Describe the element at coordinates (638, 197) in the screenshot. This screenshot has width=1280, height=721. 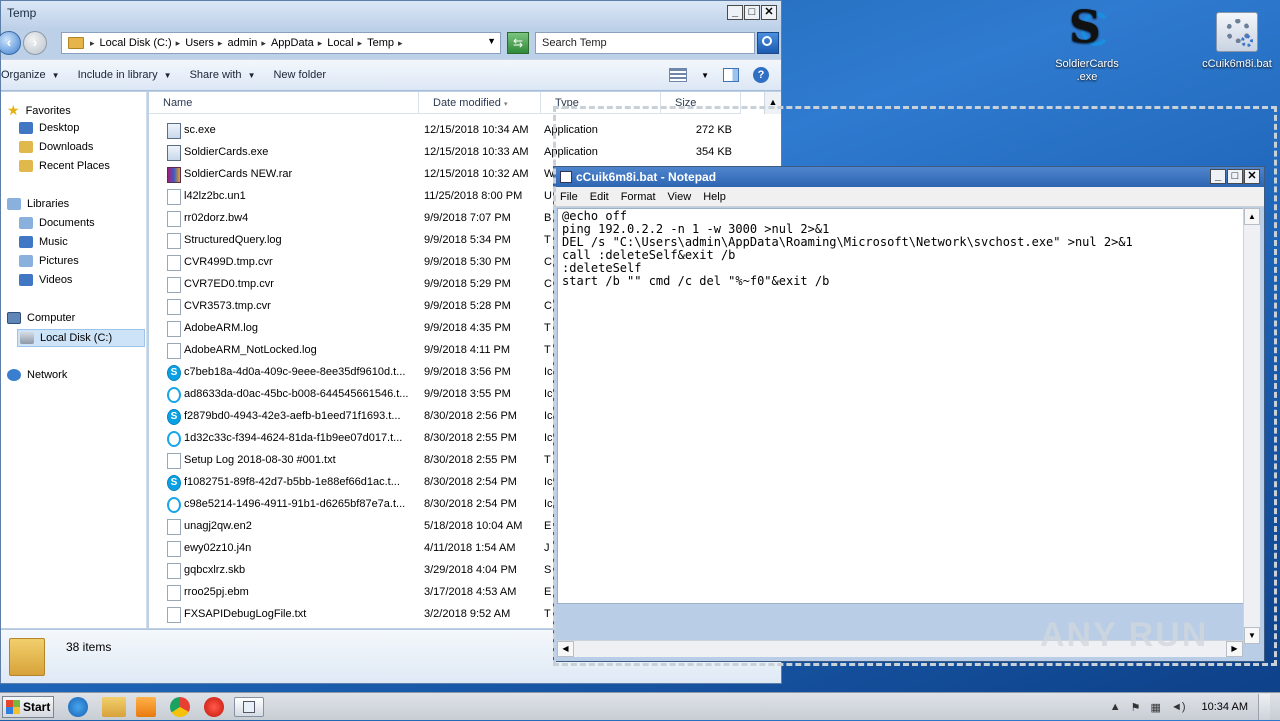
I see `menu-format: Format` at that location.